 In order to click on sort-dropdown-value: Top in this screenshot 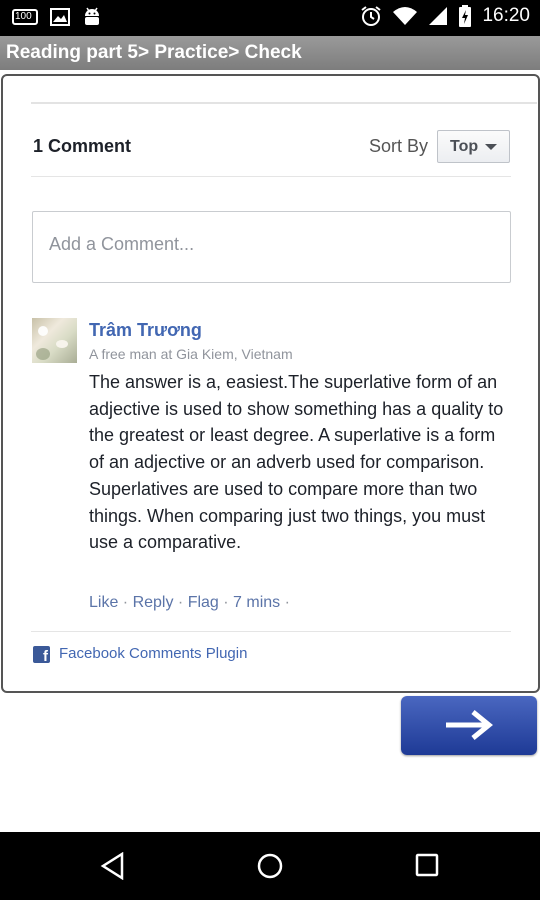, I will do `click(464, 146)`.